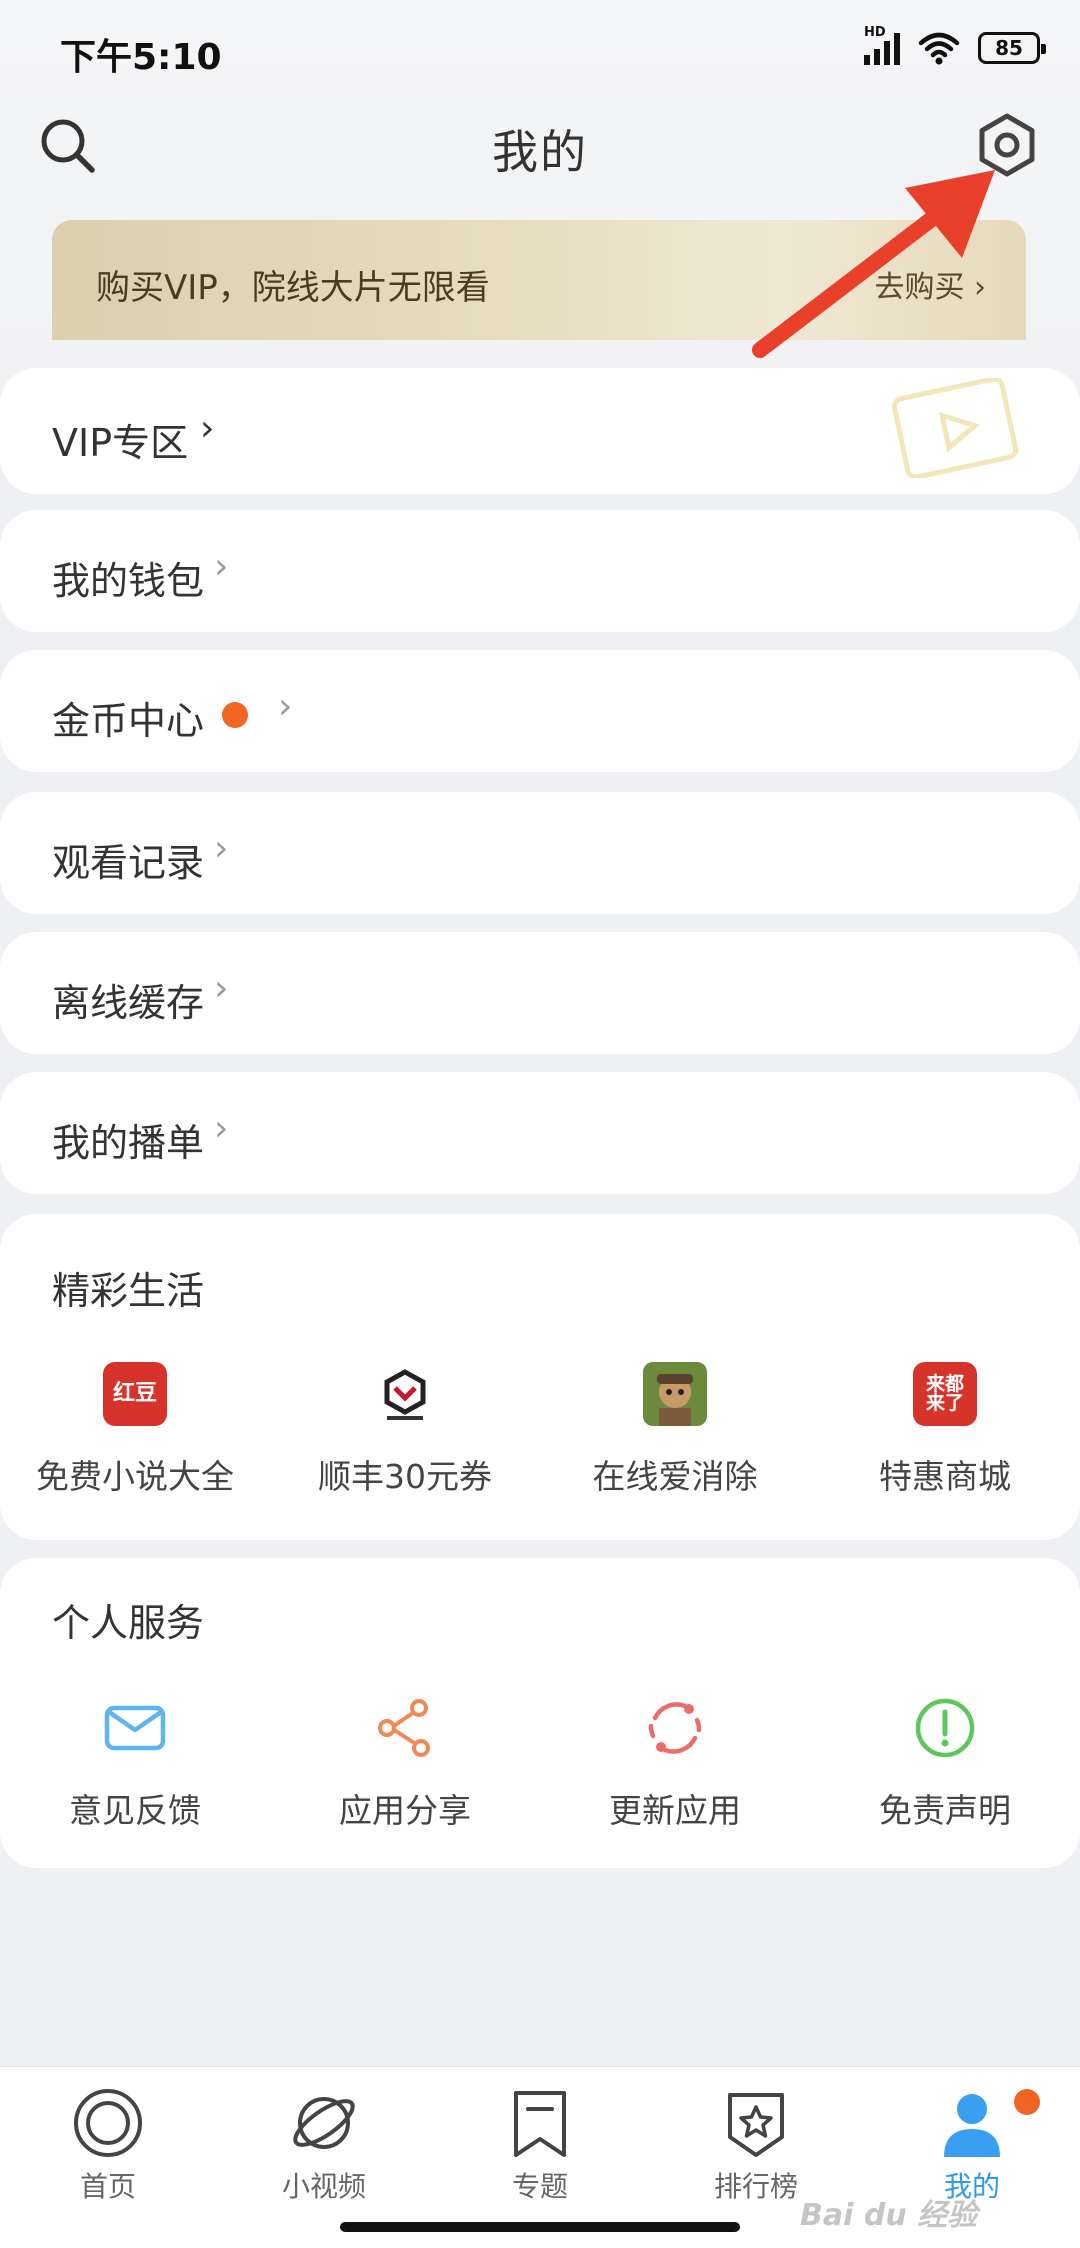 The height and width of the screenshot is (2248, 1080). I want to click on tab-topics: 专题, so click(540, 2145).